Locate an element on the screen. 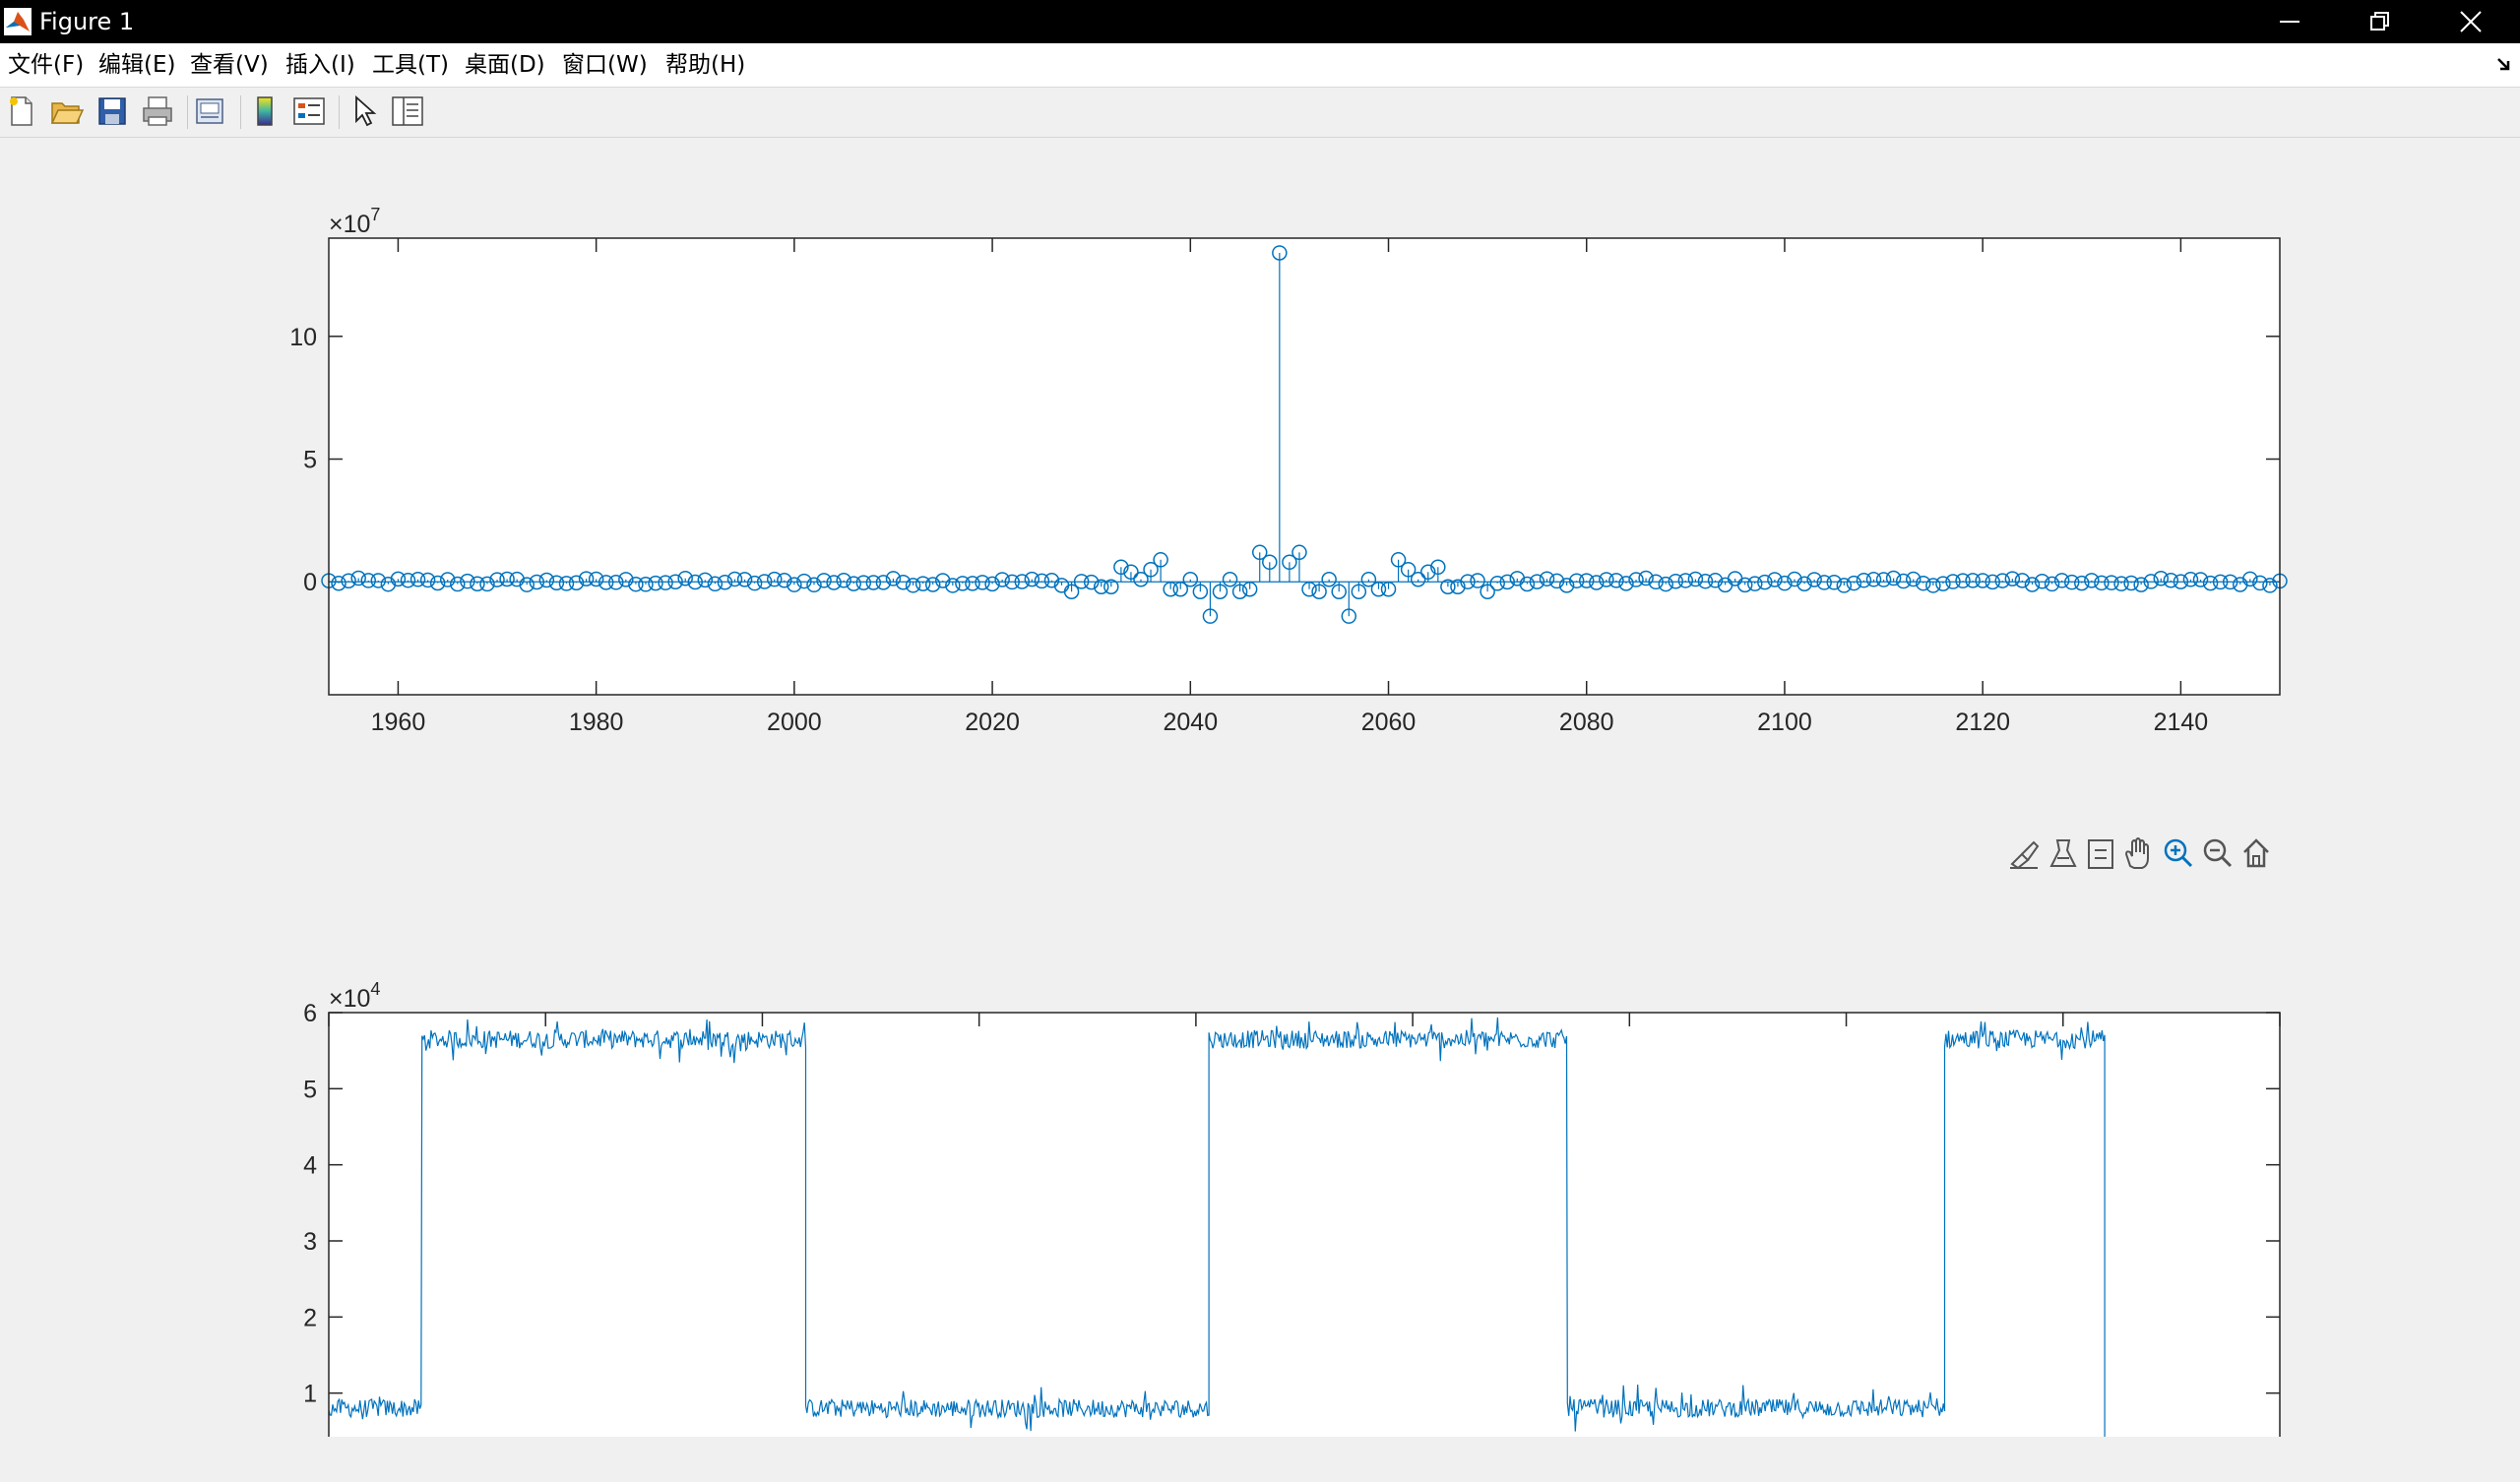  x-tick-label: 2080 is located at coordinates (1586, 722).